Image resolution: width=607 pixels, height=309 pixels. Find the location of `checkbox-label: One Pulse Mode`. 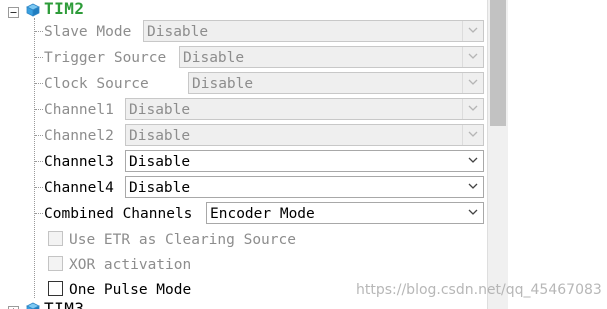

checkbox-label: One Pulse Mode is located at coordinates (130, 290).